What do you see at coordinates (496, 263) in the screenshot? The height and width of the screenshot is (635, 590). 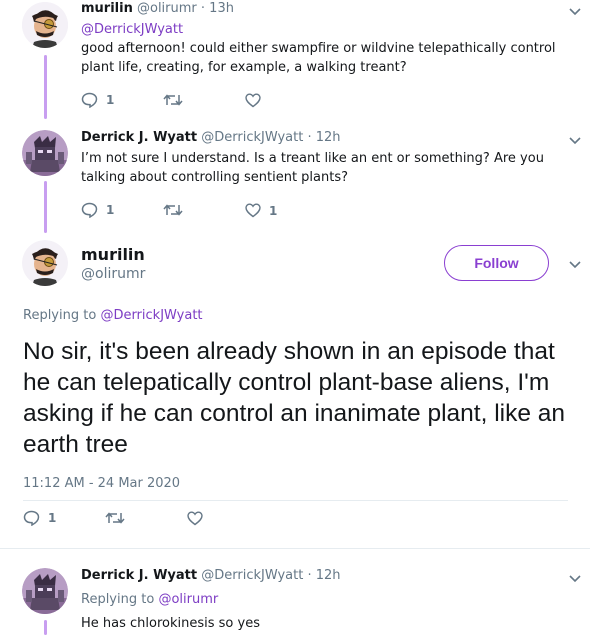 I see `follow-button: Follow` at bounding box center [496, 263].